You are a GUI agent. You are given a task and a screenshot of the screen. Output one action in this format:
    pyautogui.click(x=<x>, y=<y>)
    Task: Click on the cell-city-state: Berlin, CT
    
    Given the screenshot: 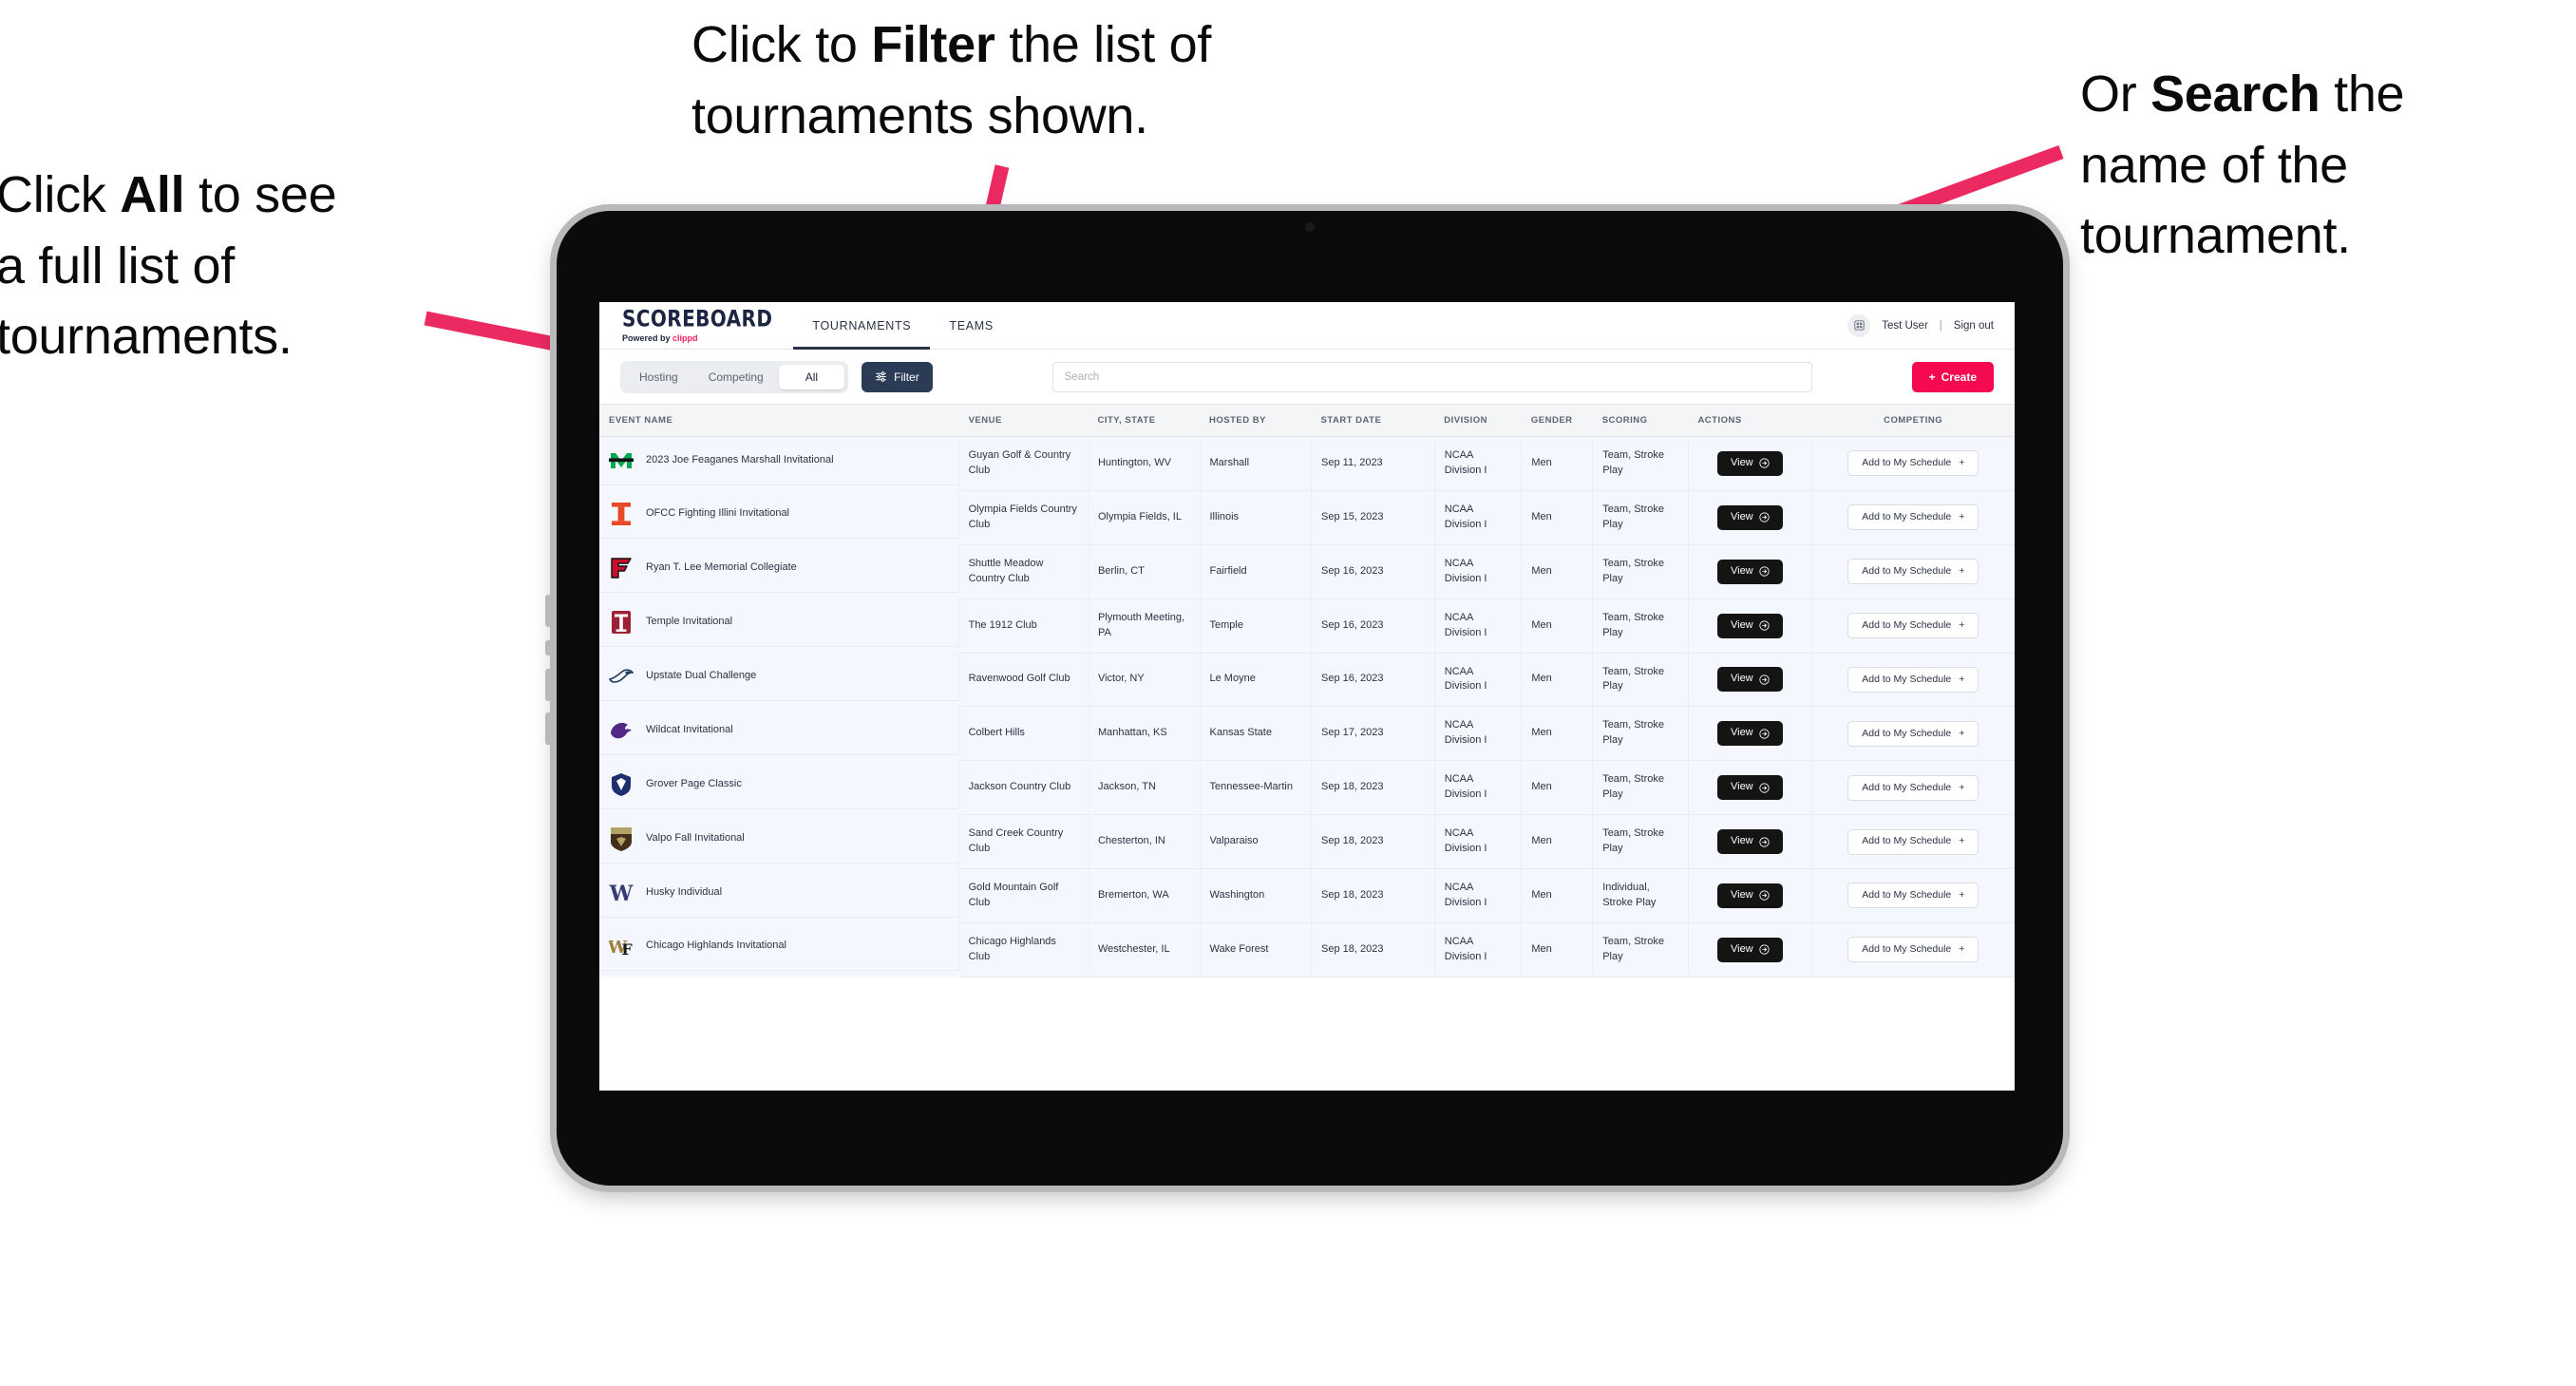 What is the action you would take?
    pyautogui.click(x=1144, y=571)
    